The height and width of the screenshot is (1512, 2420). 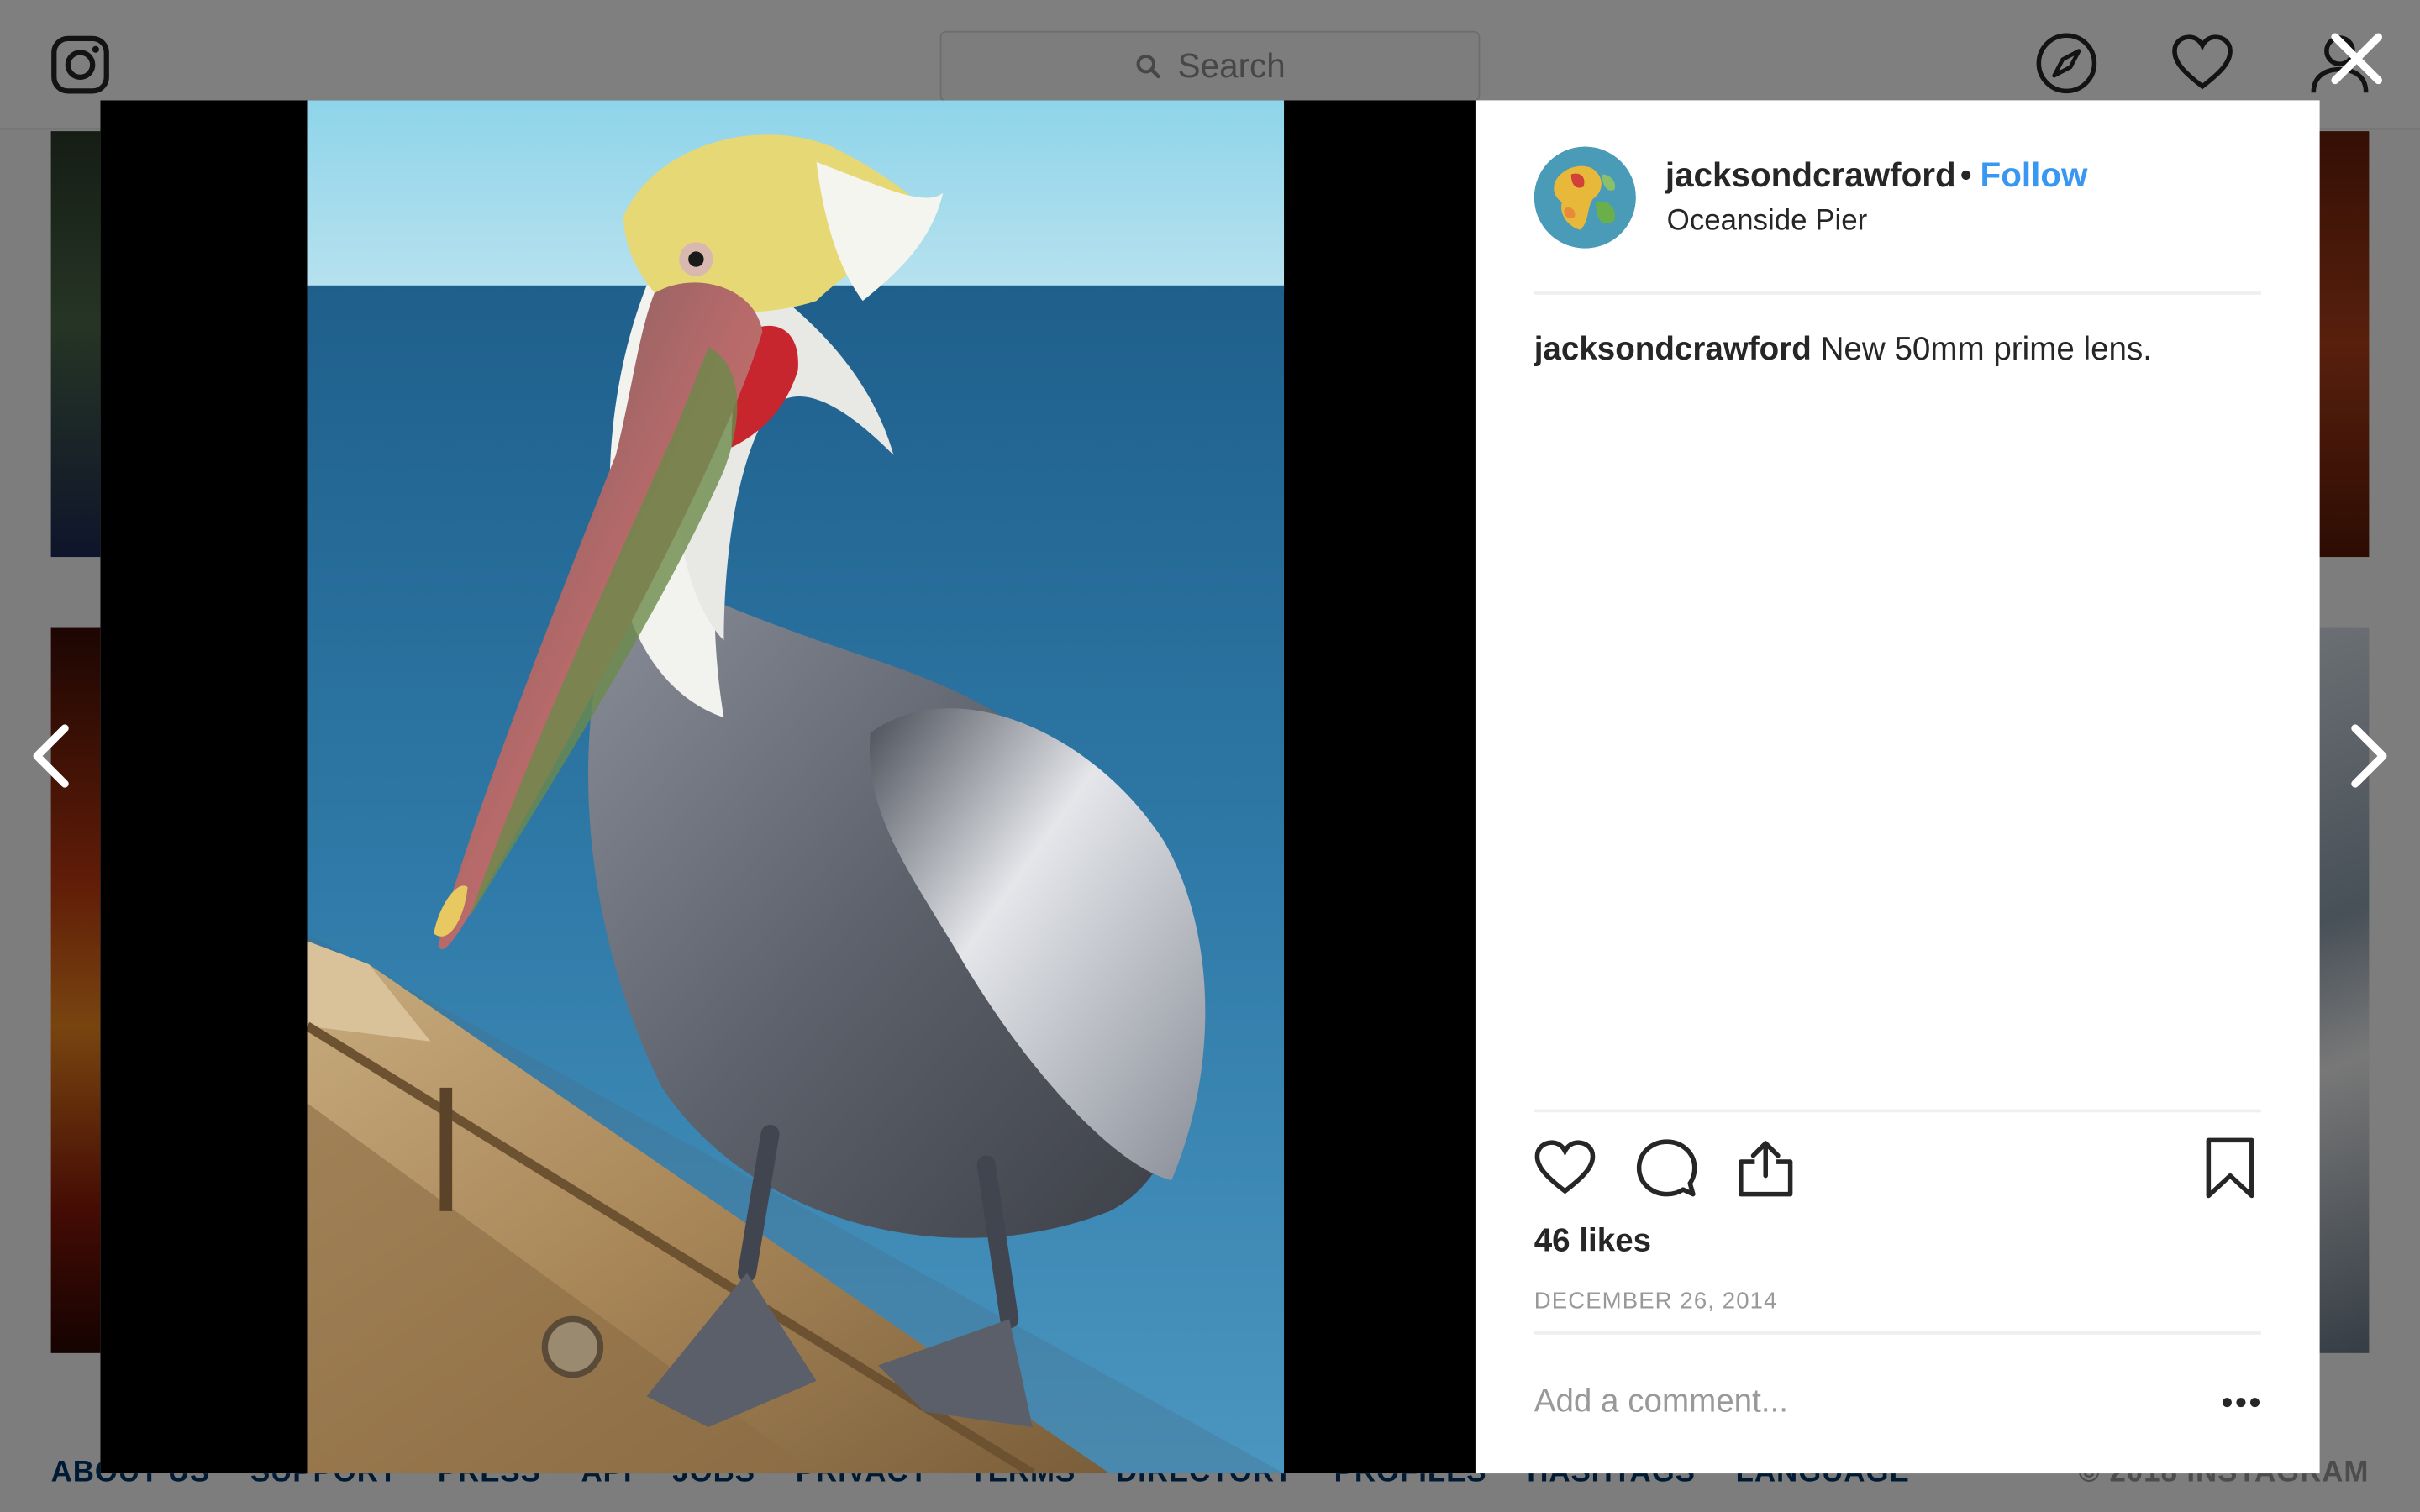 What do you see at coordinates (2356, 58) in the screenshot?
I see `close-icon` at bounding box center [2356, 58].